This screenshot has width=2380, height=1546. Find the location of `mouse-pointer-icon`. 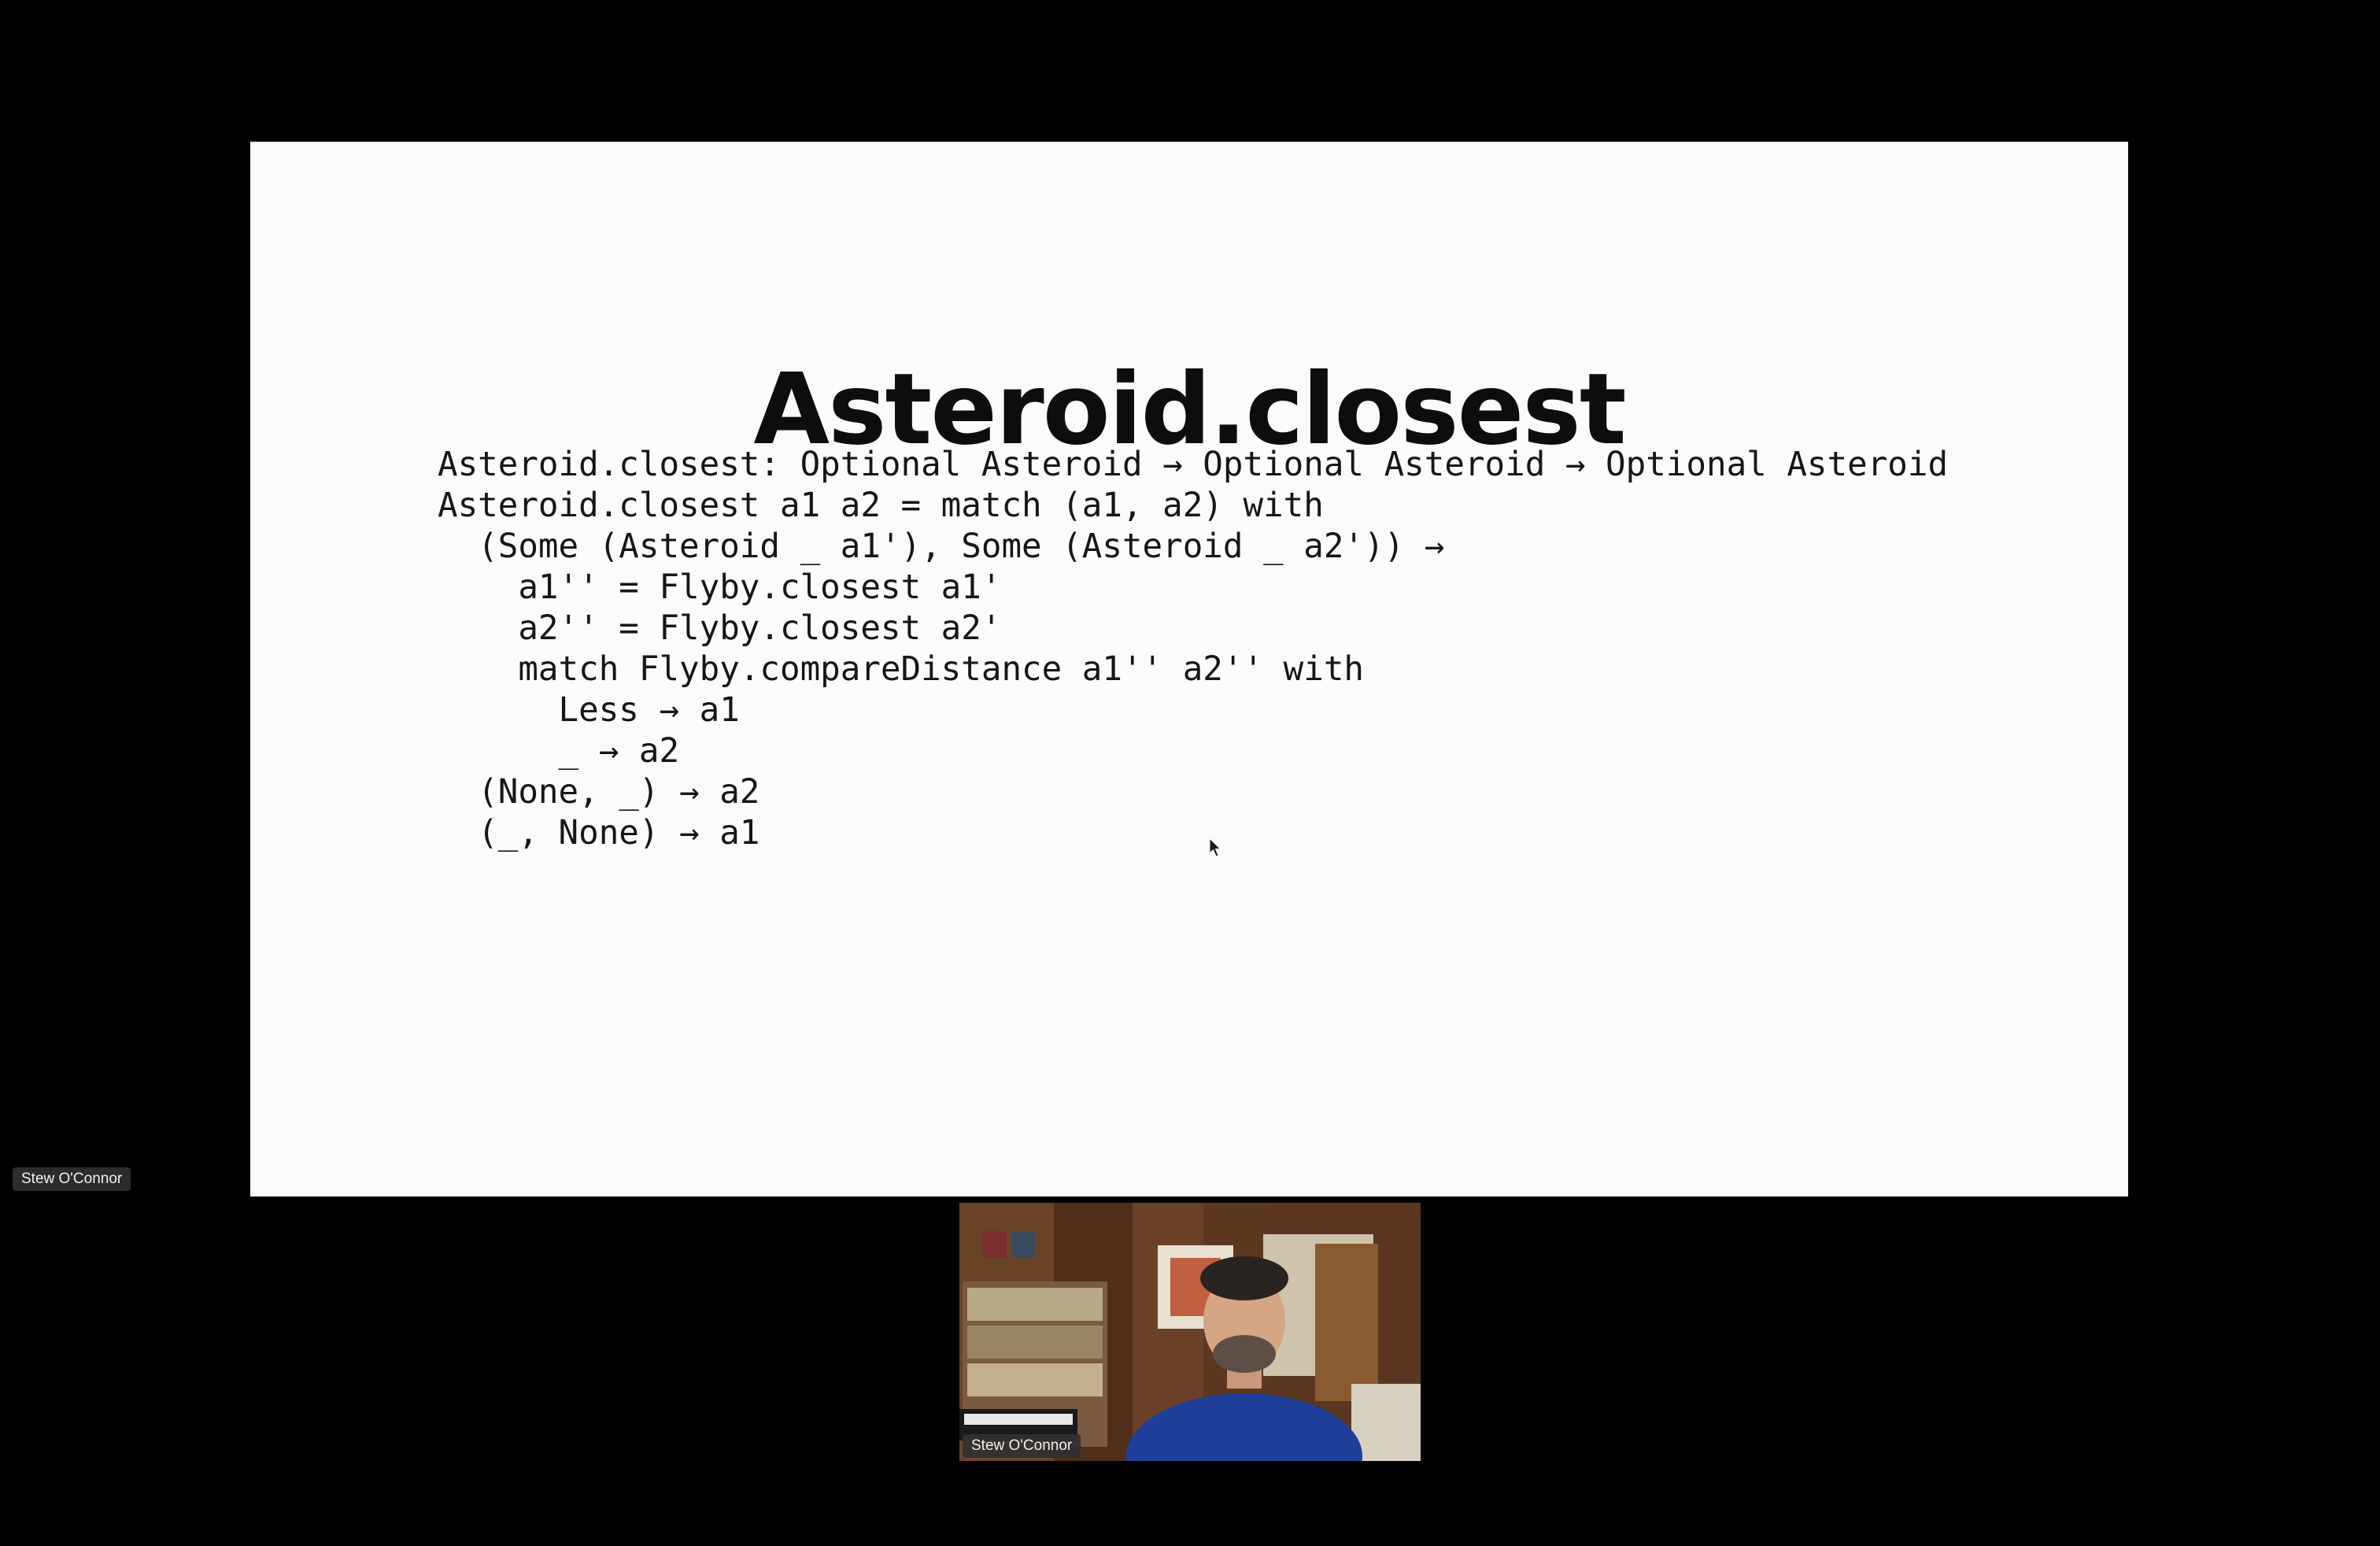

mouse-pointer-icon is located at coordinates (1215, 847).